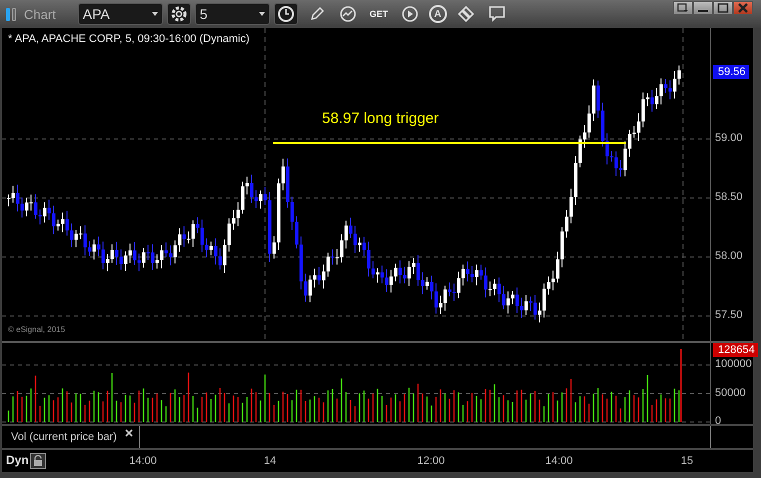 The width and height of the screenshot is (761, 478). Describe the element at coordinates (723, 8) in the screenshot. I see `maximize-icon` at that location.